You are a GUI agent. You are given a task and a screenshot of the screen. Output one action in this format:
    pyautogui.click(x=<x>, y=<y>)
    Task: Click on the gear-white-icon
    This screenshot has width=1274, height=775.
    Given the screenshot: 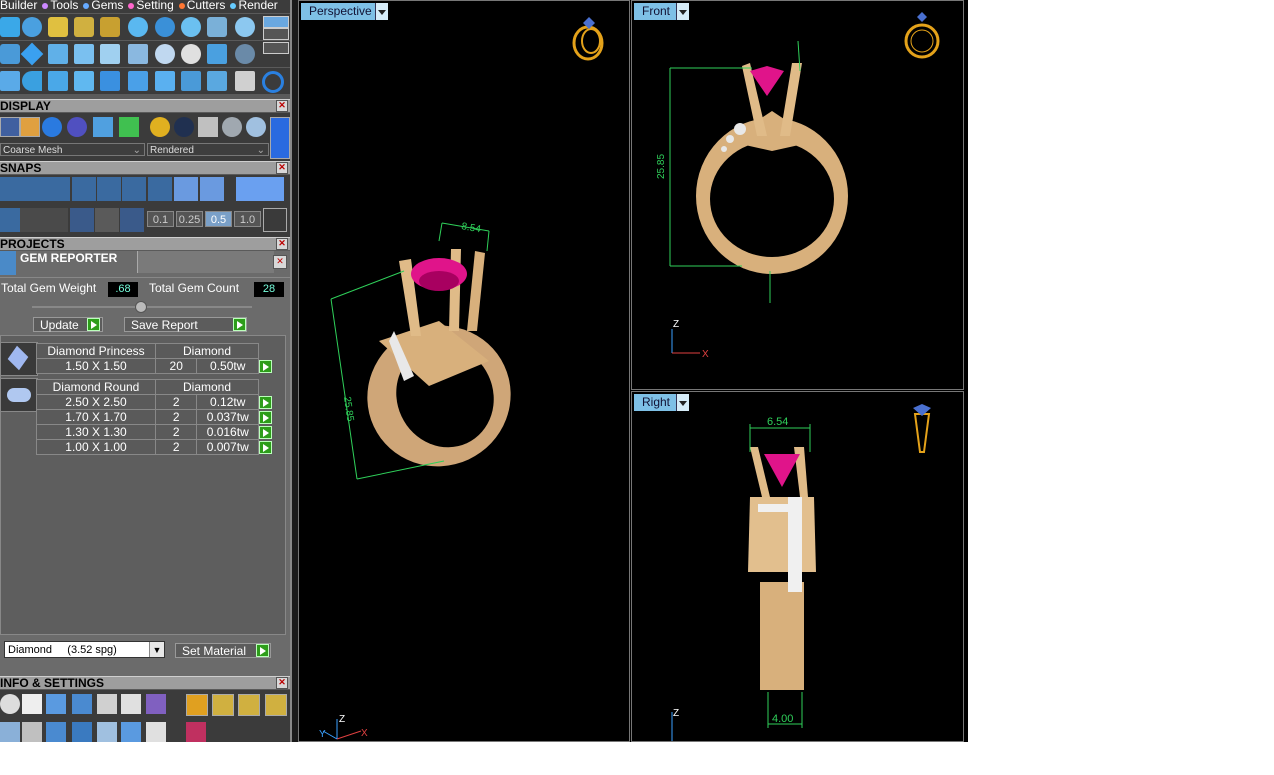 What is the action you would take?
    pyautogui.click(x=191, y=54)
    